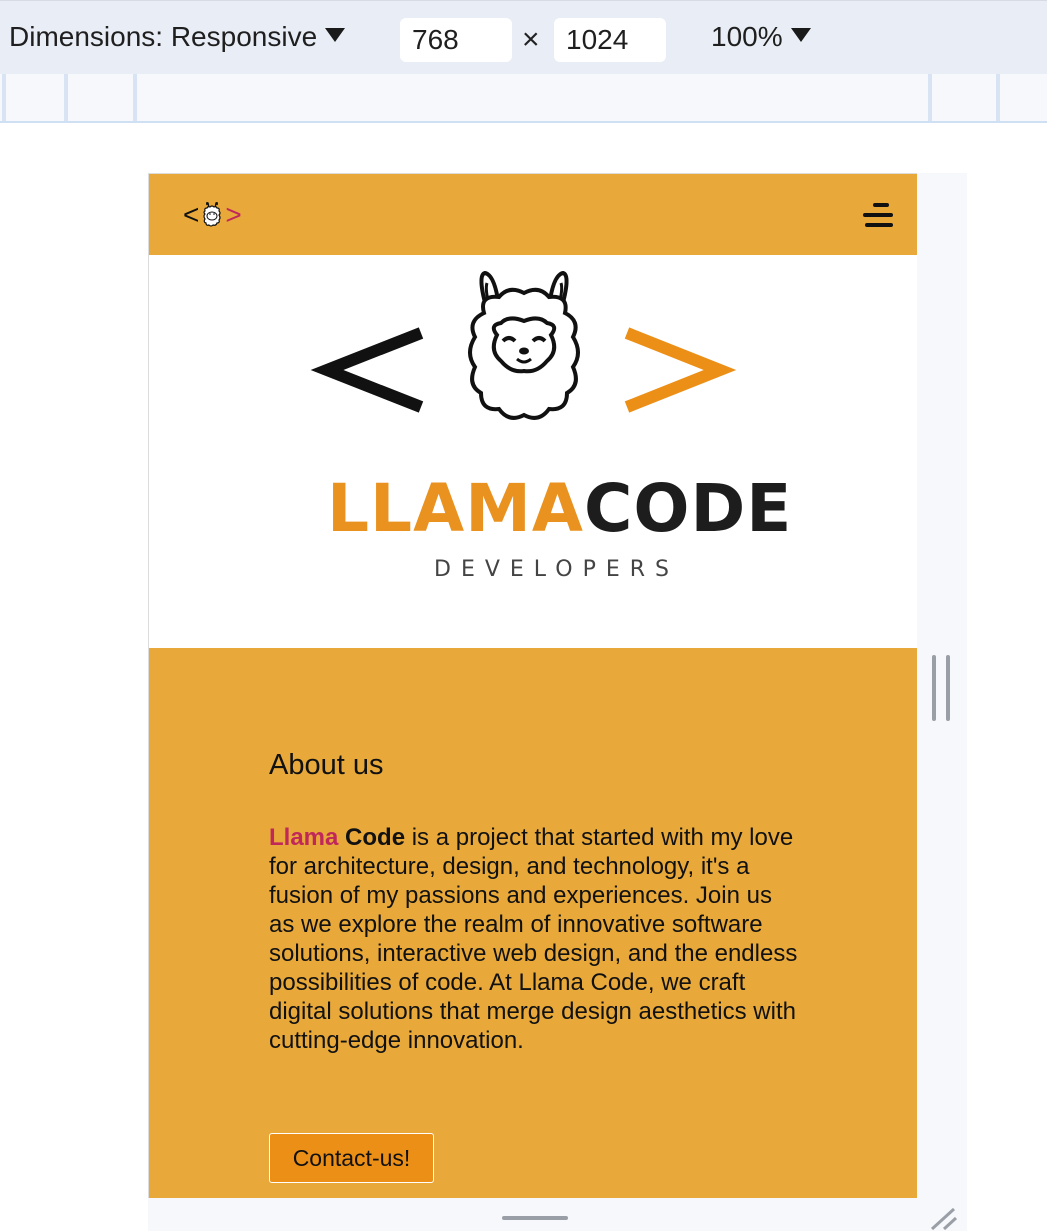  What do you see at coordinates (943, 1218) in the screenshot?
I see `viewport-resize-corner-icon` at bounding box center [943, 1218].